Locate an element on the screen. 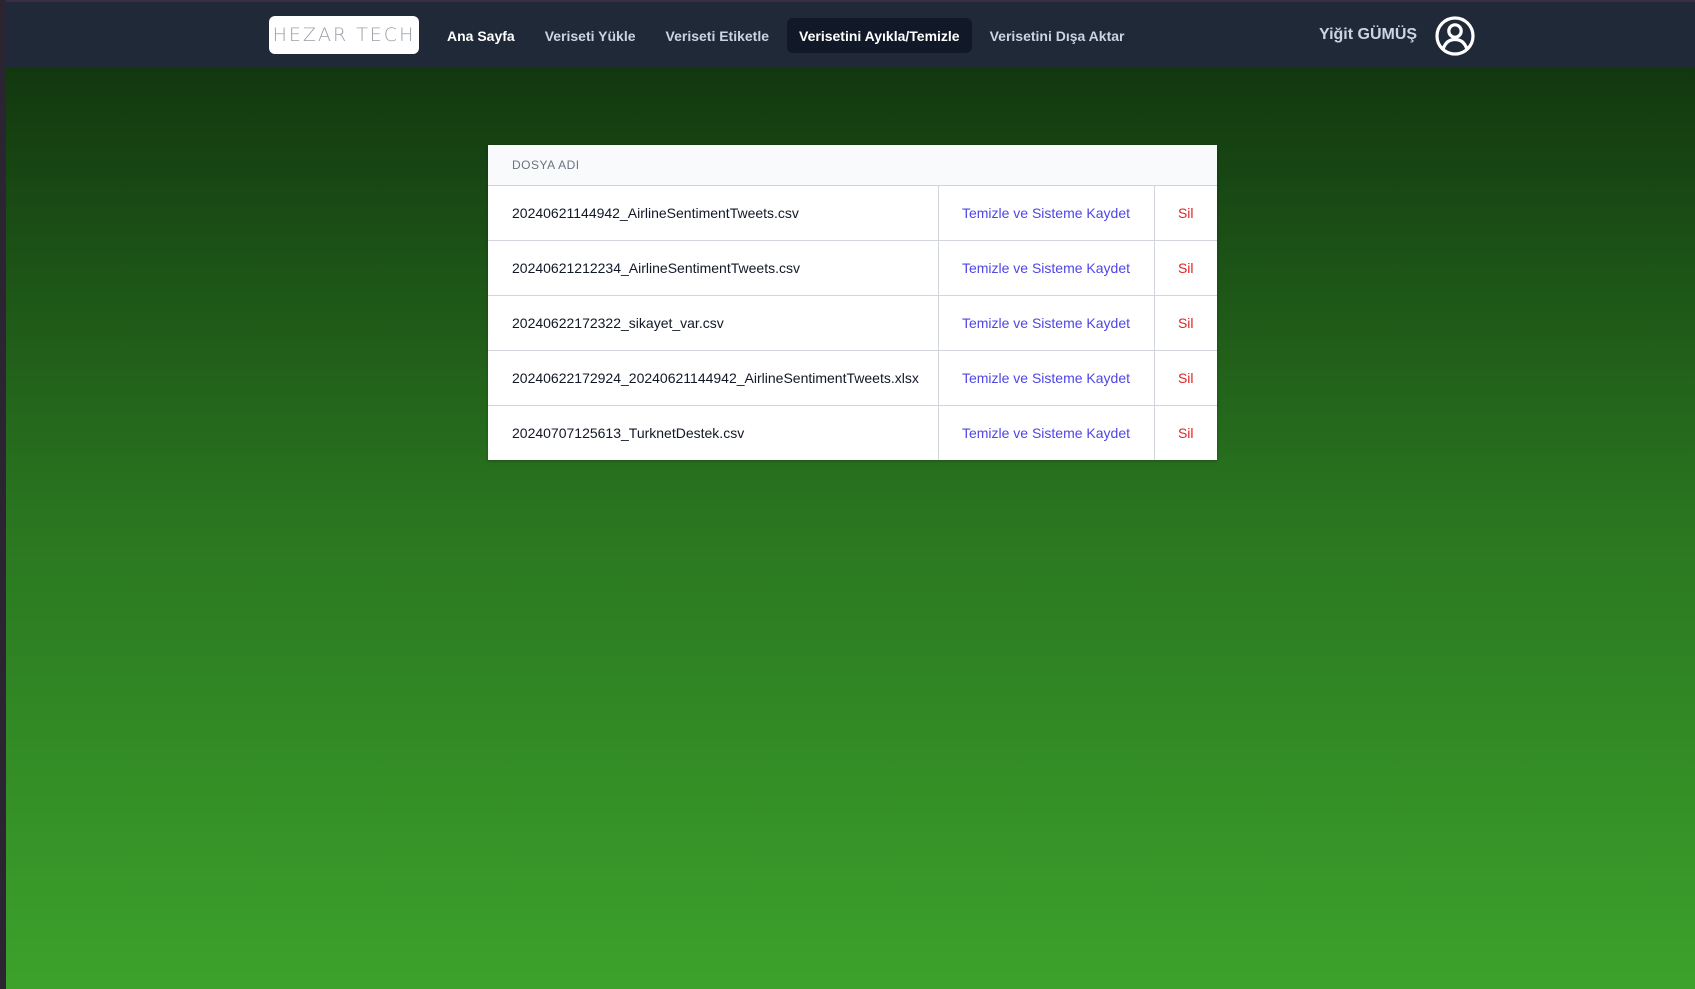  nav-item-veriseti-etiketle: Veriseti Etiketle is located at coordinates (718, 35).